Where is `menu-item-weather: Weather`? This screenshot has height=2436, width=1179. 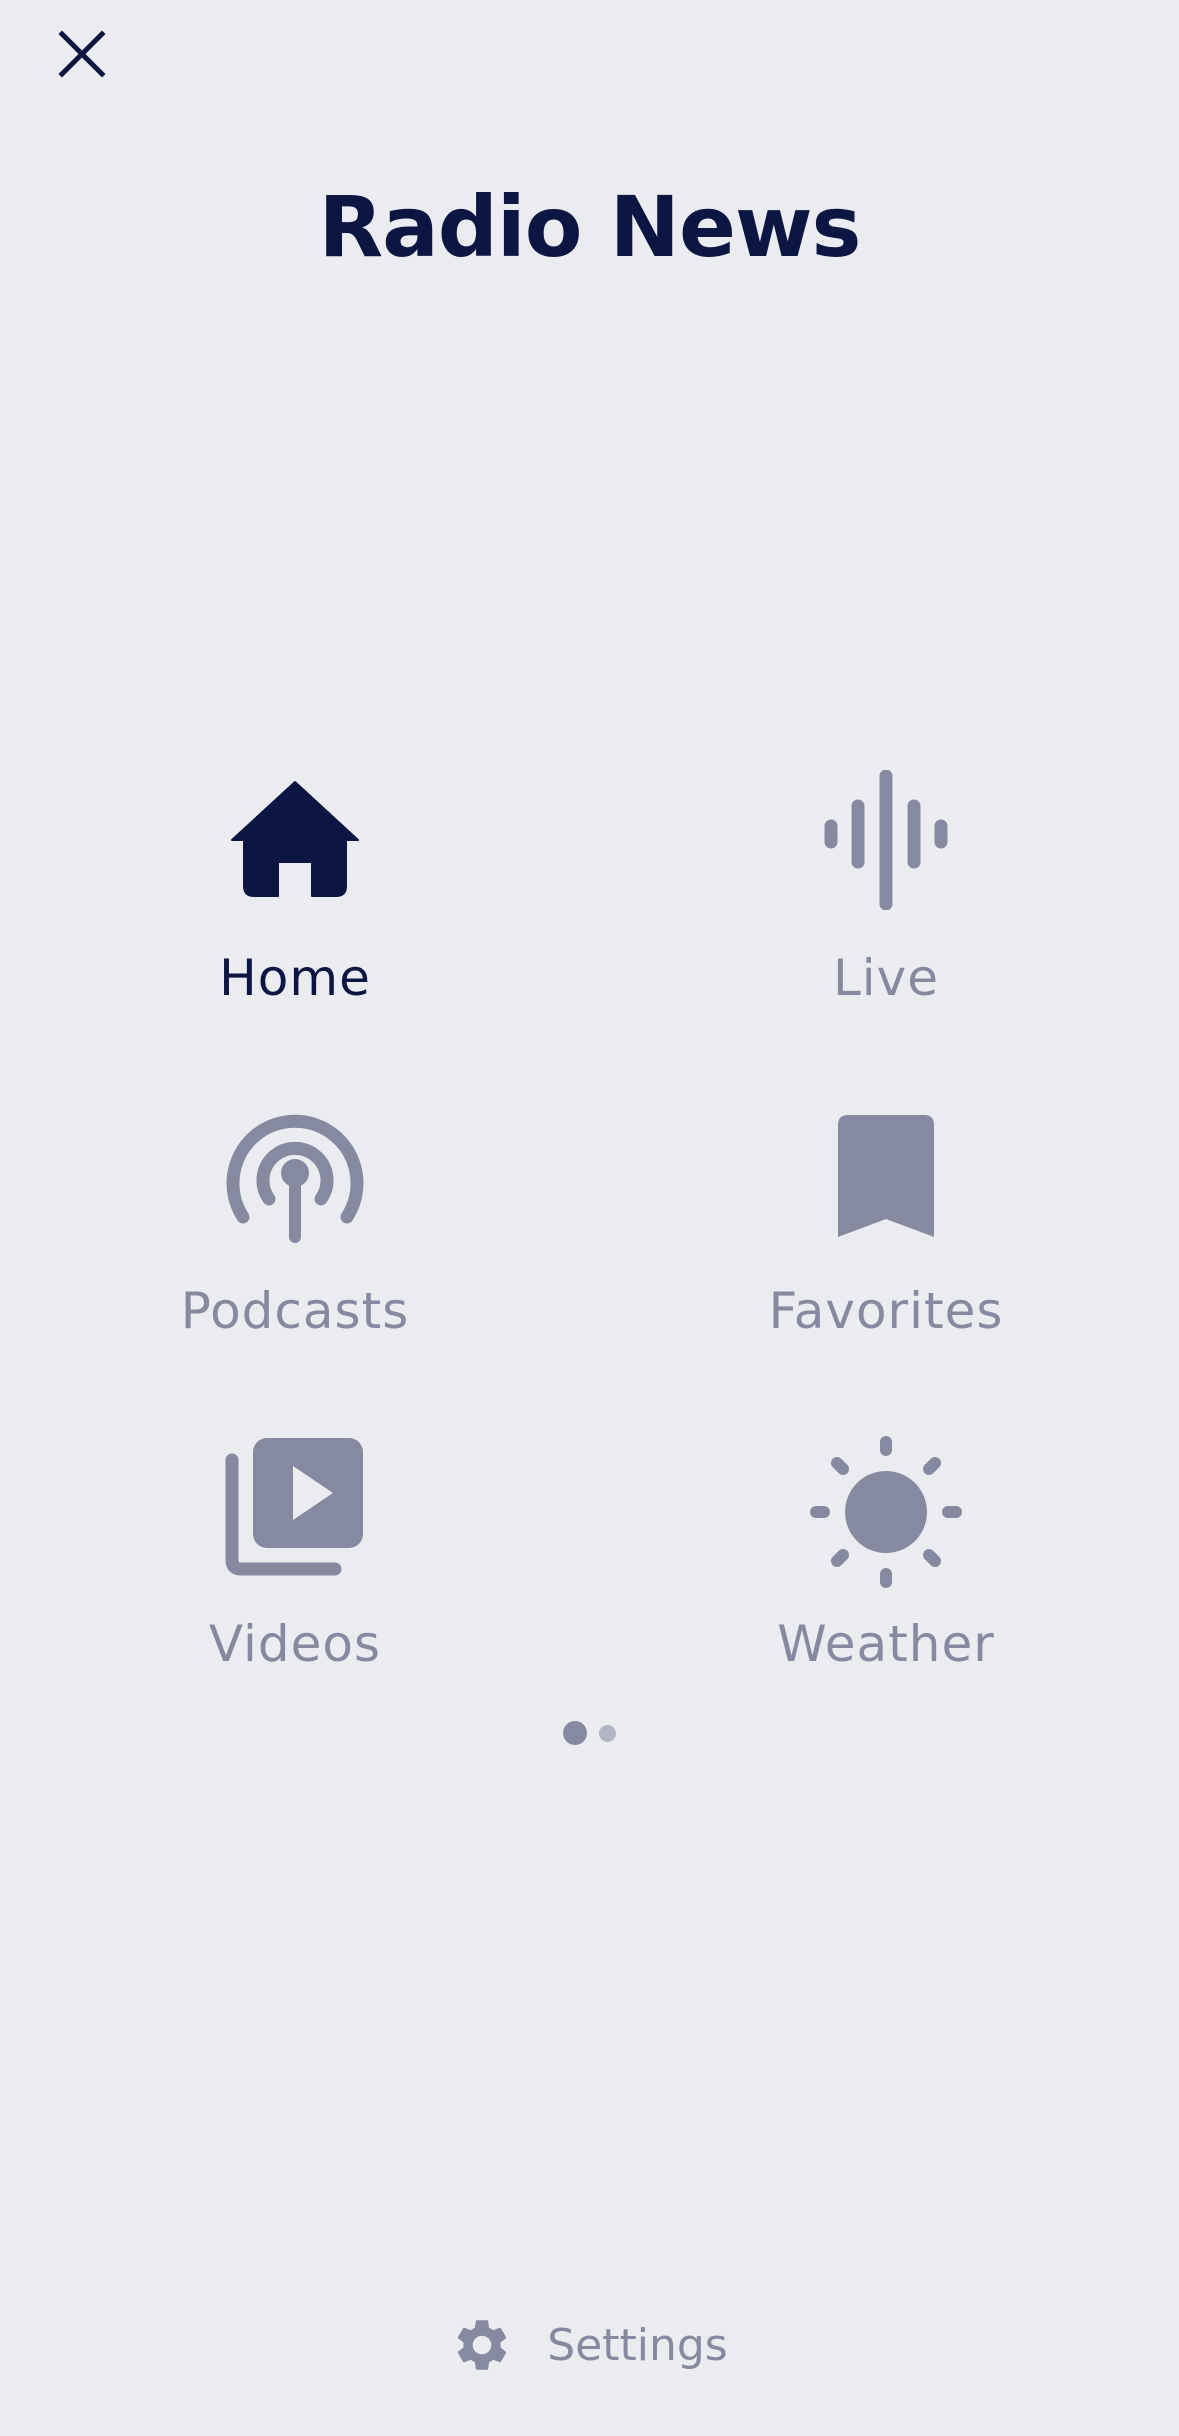 menu-item-weather: Weather is located at coordinates (886, 1576).